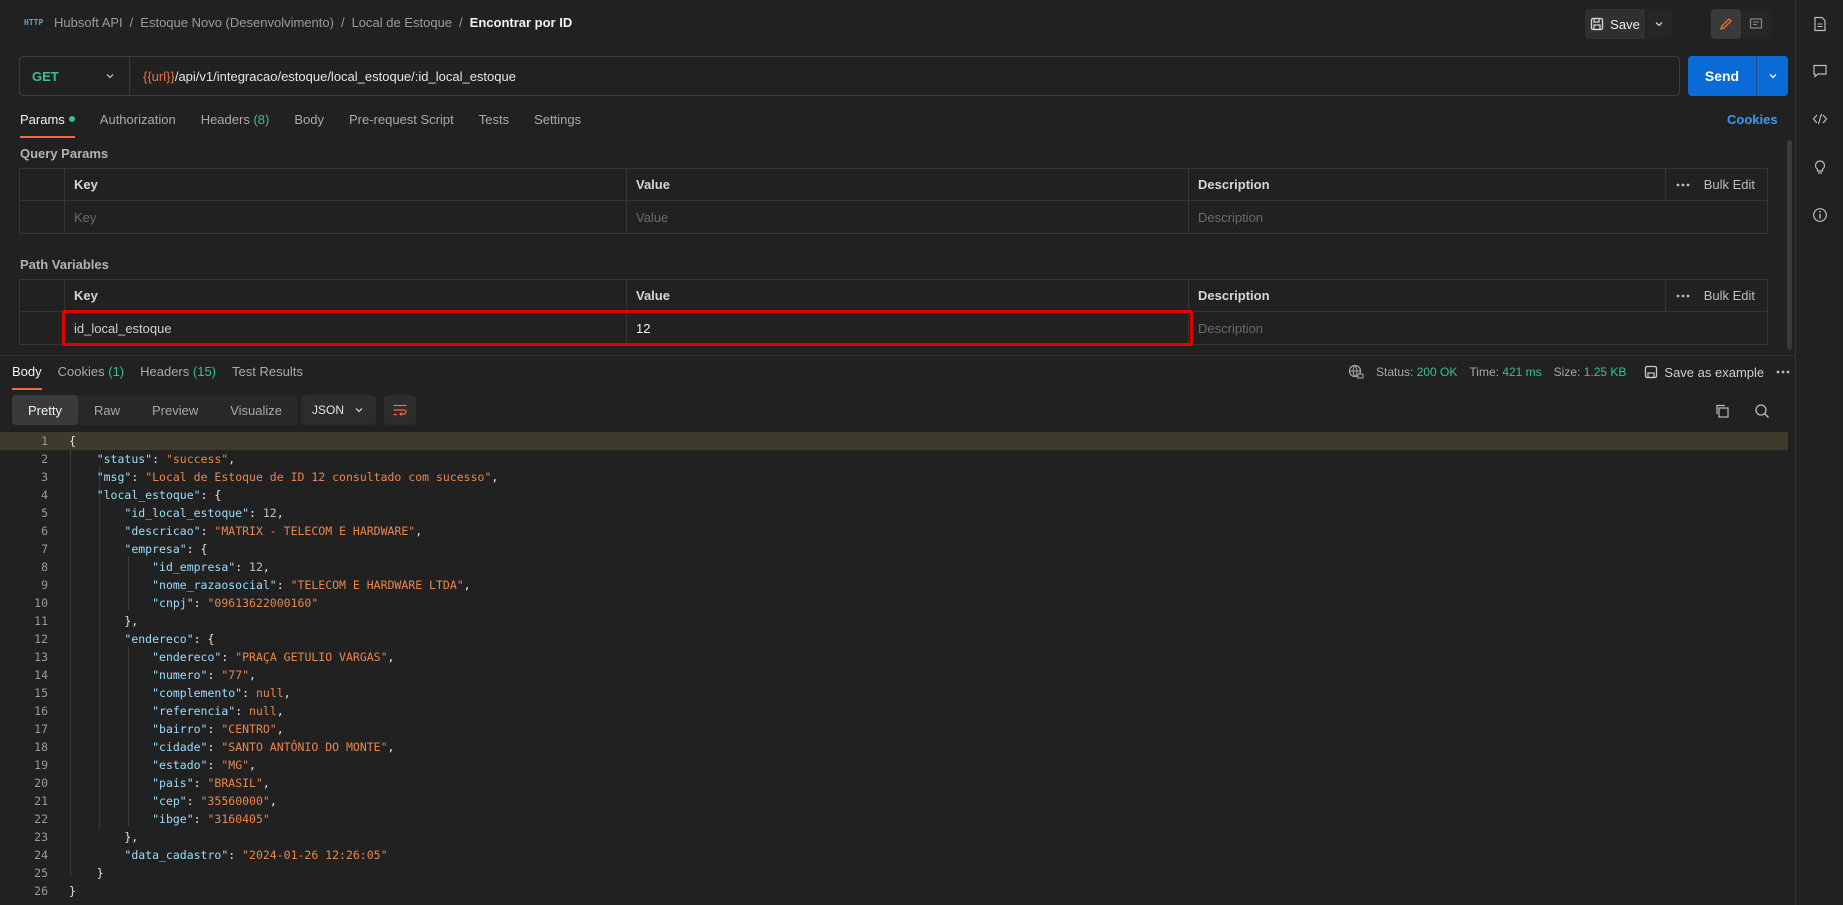 The height and width of the screenshot is (905, 1843). I want to click on view-raw: Raw, so click(107, 410).